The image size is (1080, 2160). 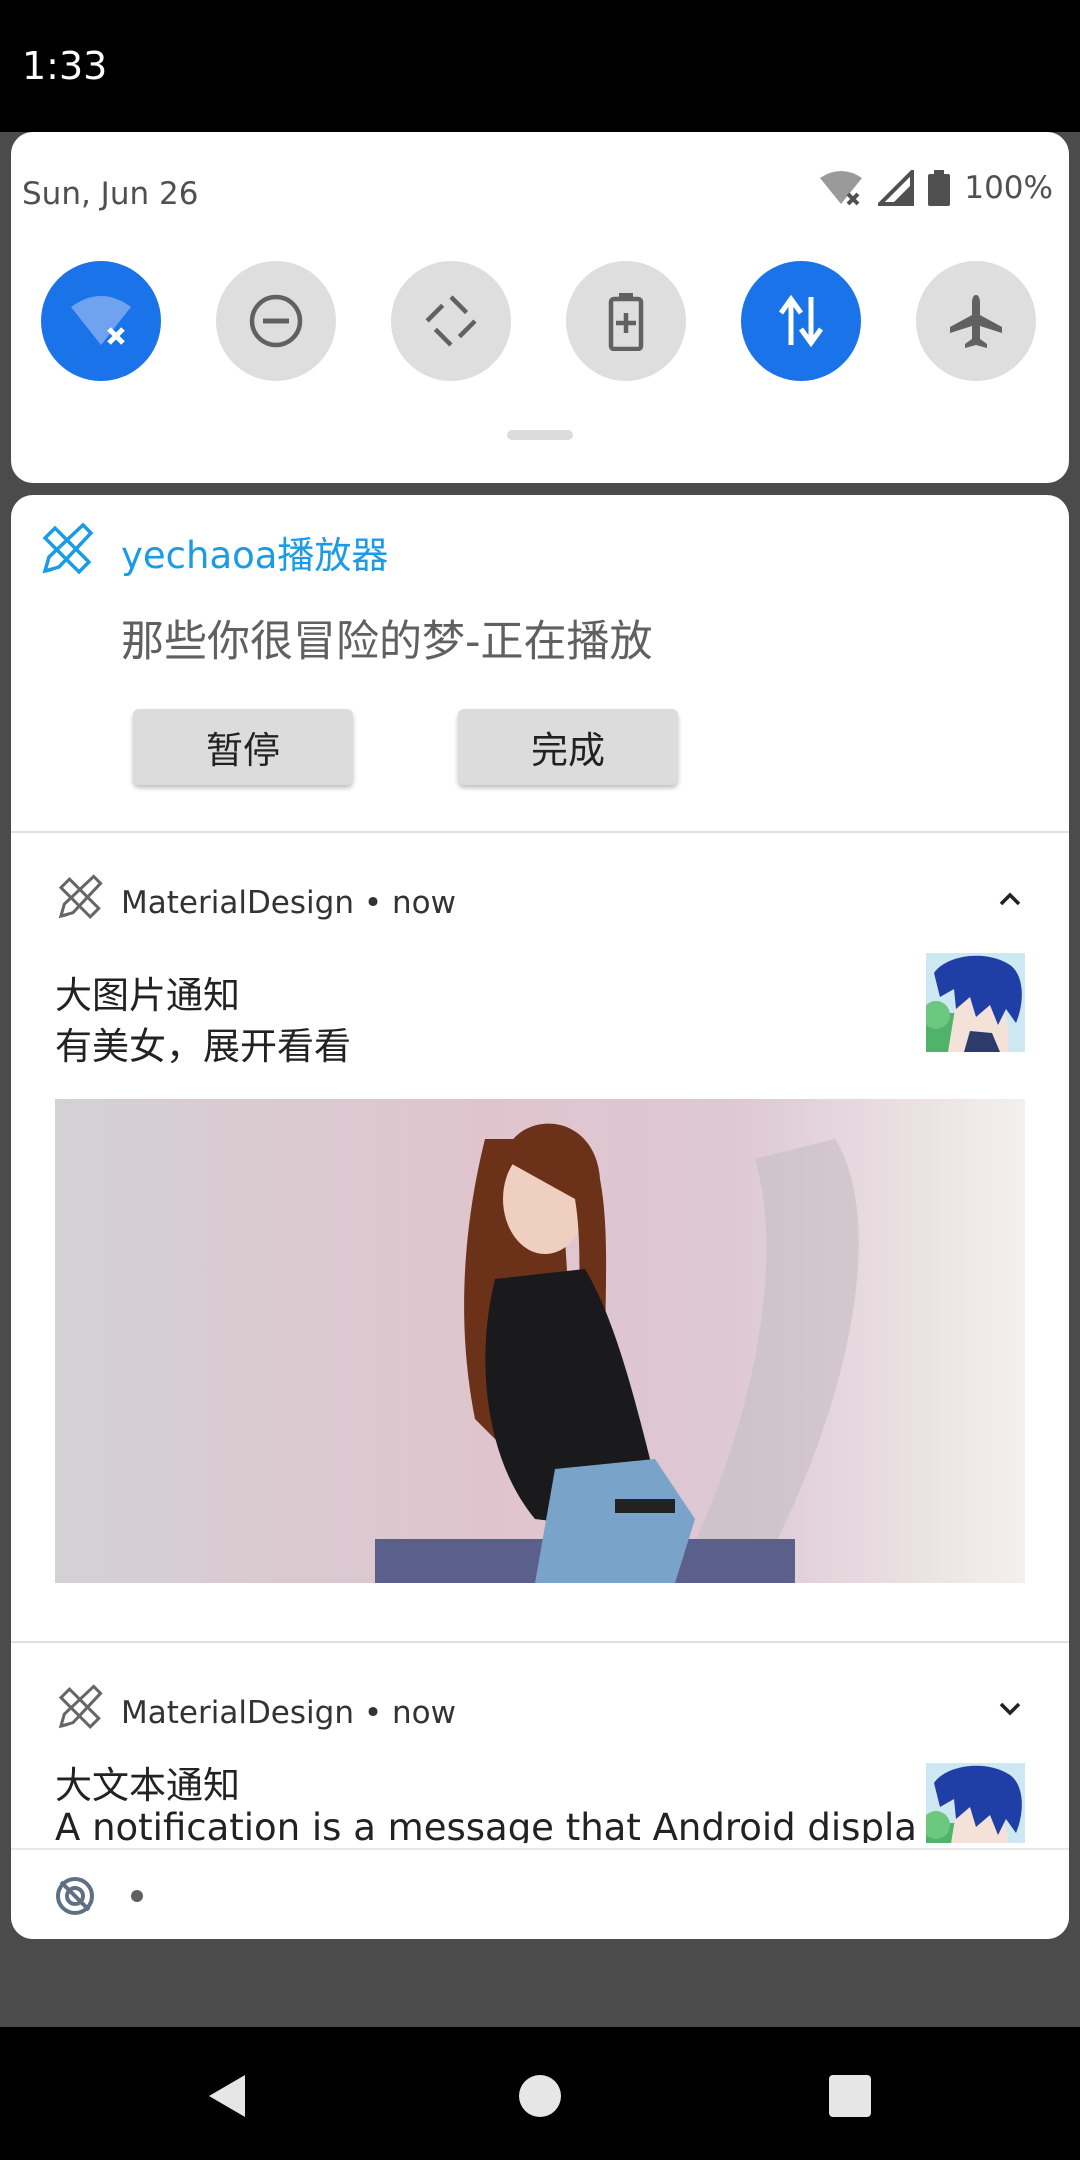 What do you see at coordinates (75, 1898) in the screenshot?
I see `app-overflow-icon` at bounding box center [75, 1898].